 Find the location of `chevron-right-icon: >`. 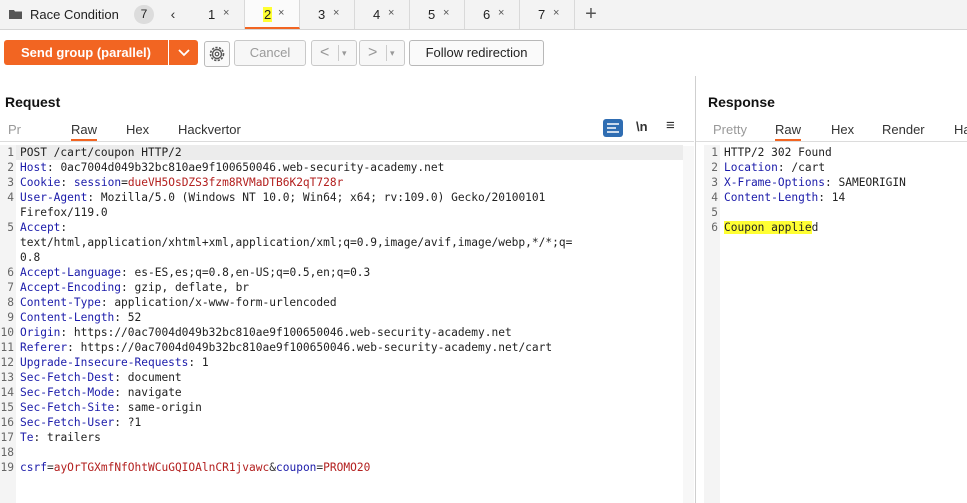

chevron-right-icon: > is located at coordinates (373, 52).